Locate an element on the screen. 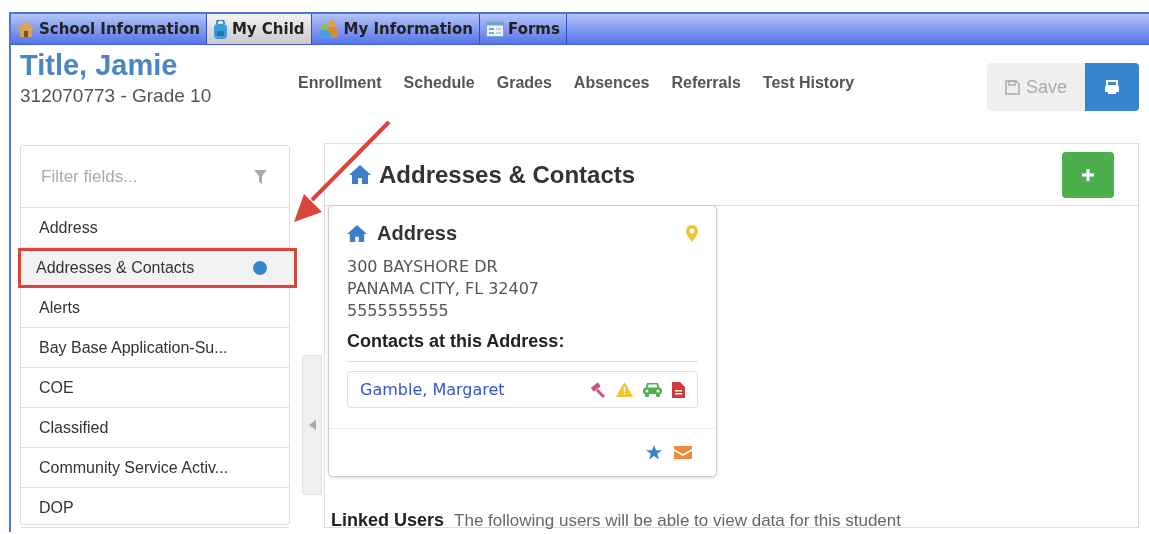 The width and height of the screenshot is (1149, 534). card-title: Address is located at coordinates (417, 233).